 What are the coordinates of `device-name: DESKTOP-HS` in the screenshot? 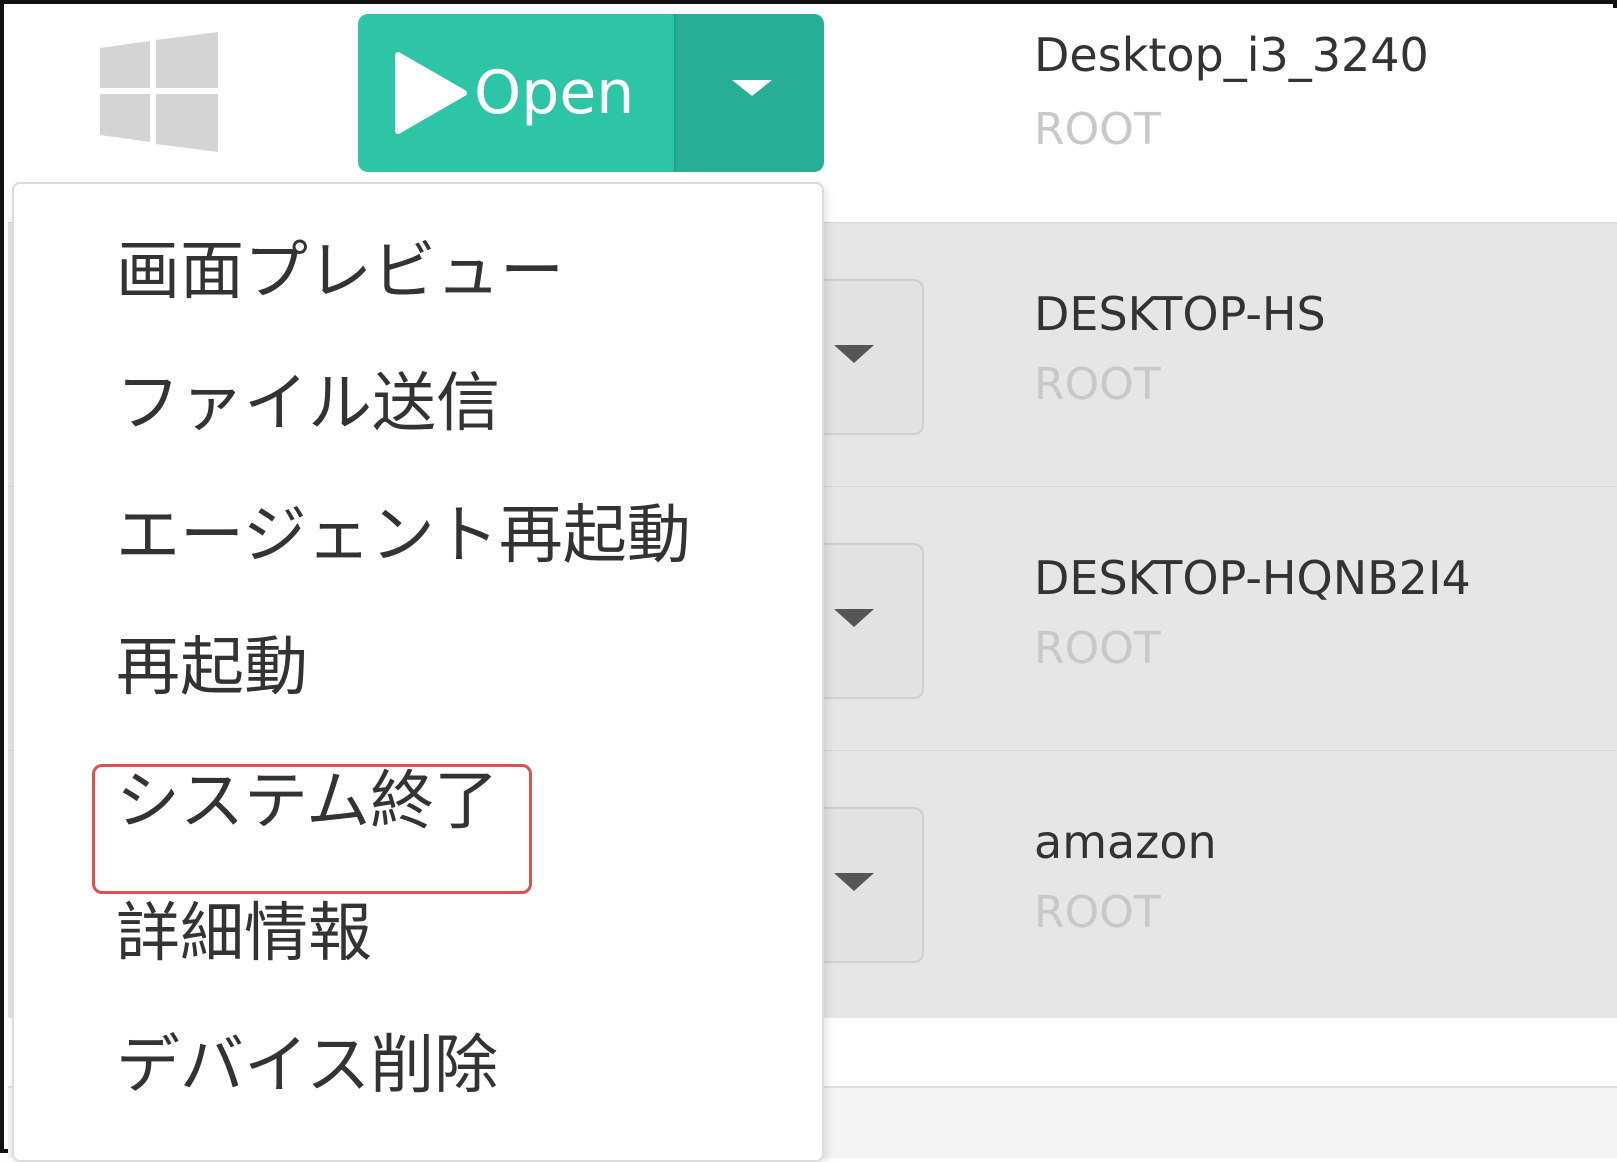 It's located at (1180, 314).